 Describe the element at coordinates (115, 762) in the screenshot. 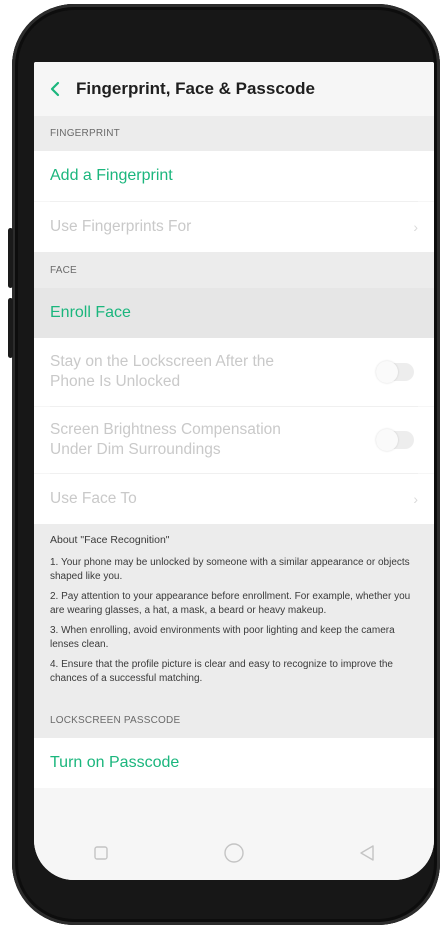

I see `turn-on-passcode-label: Turn on Passcode` at that location.